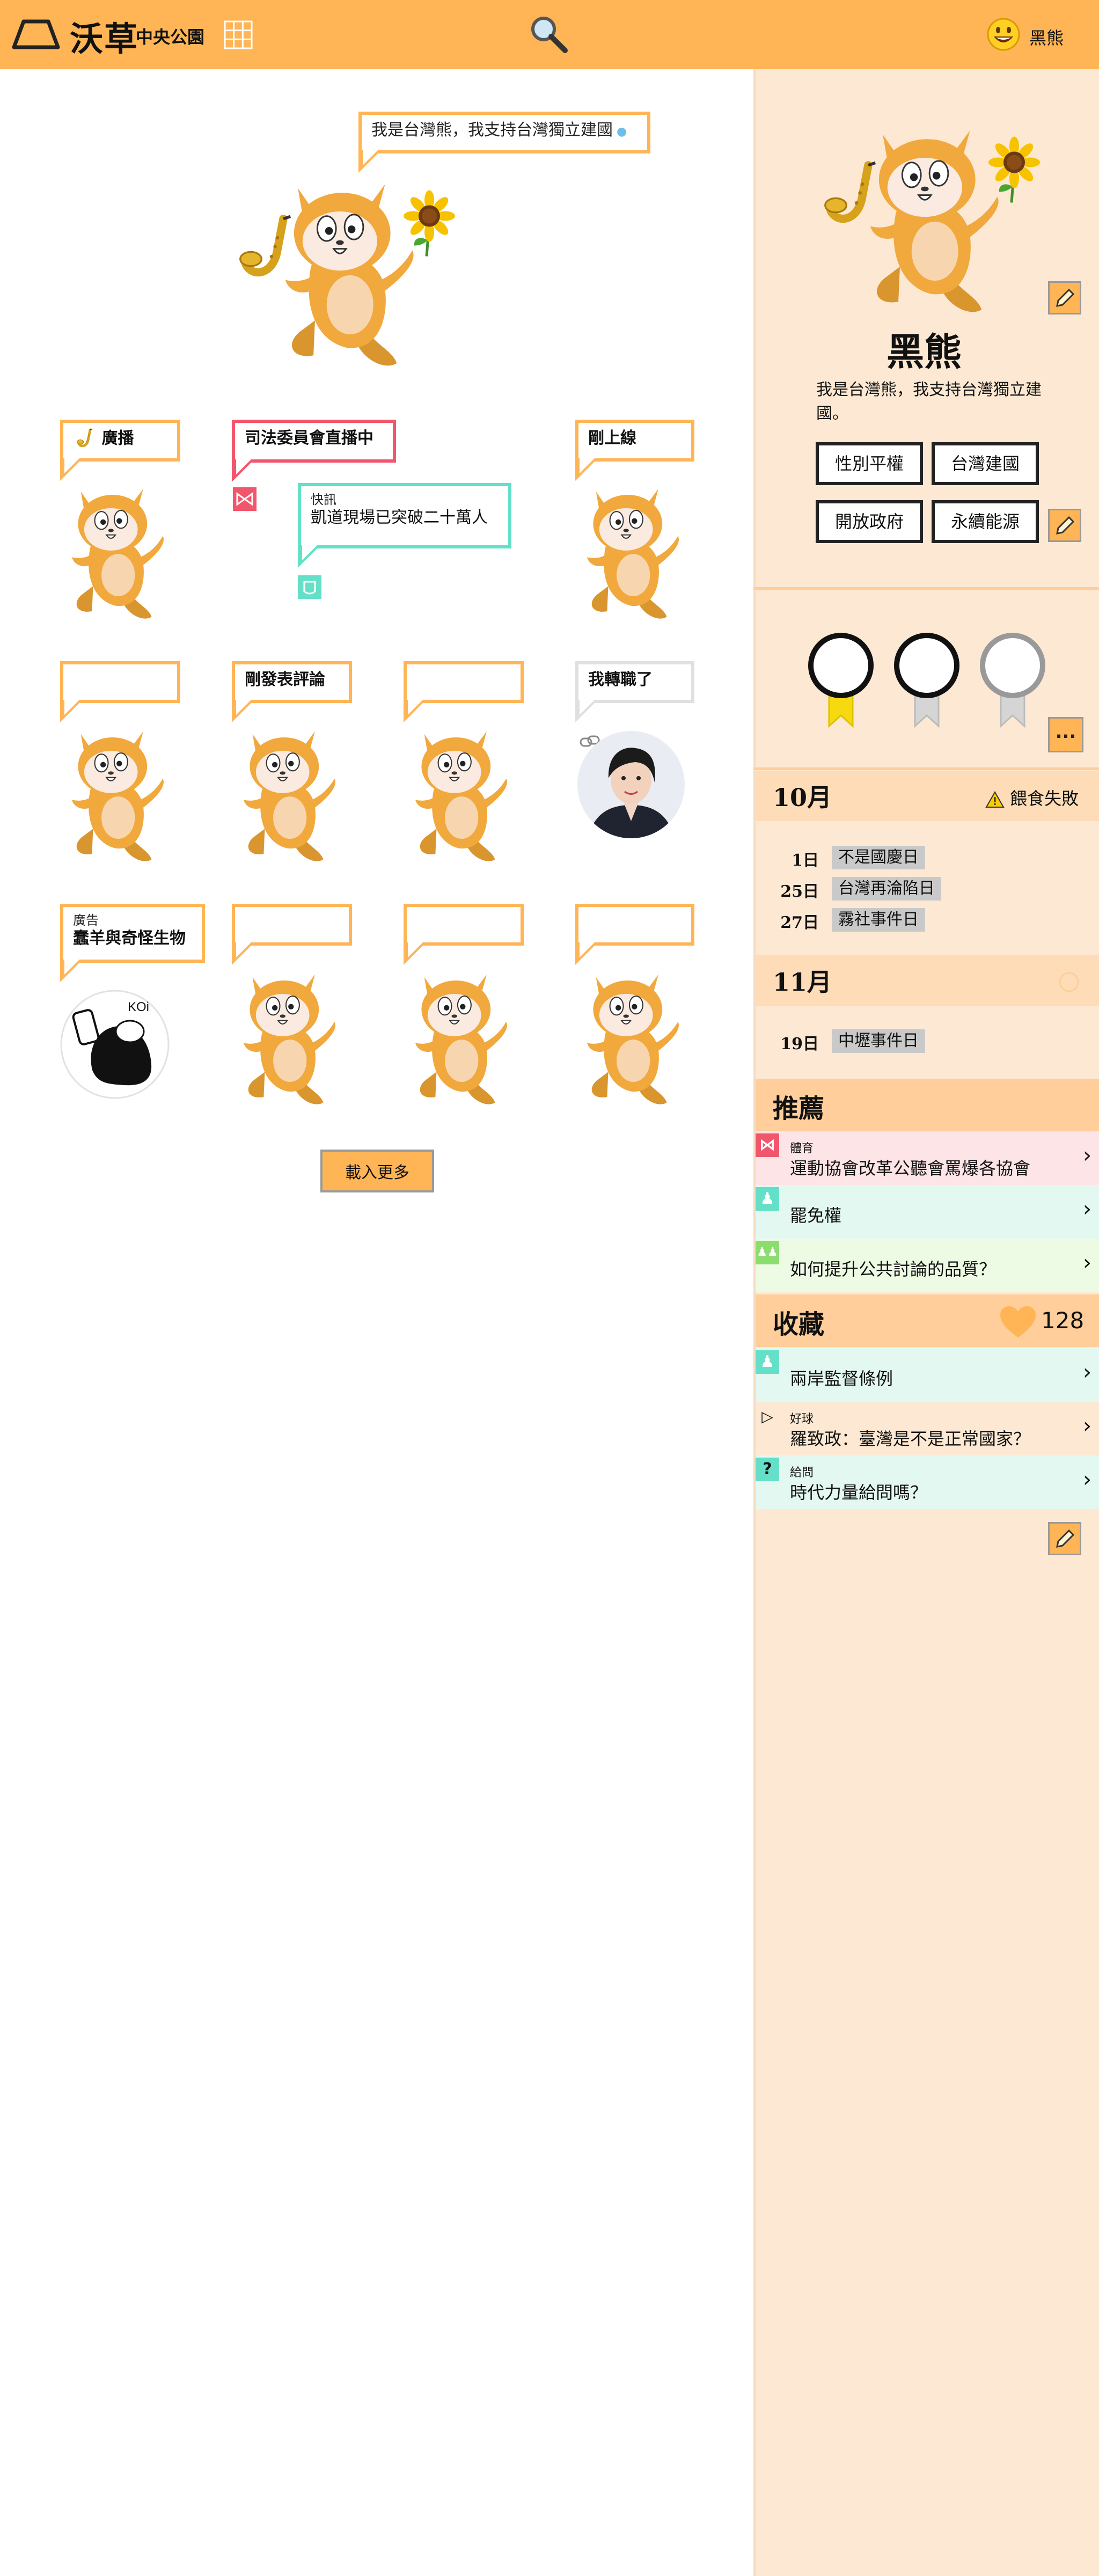  I want to click on favorite-item: ? 給問 時代力量給問嗎？ ›, so click(927, 1482).